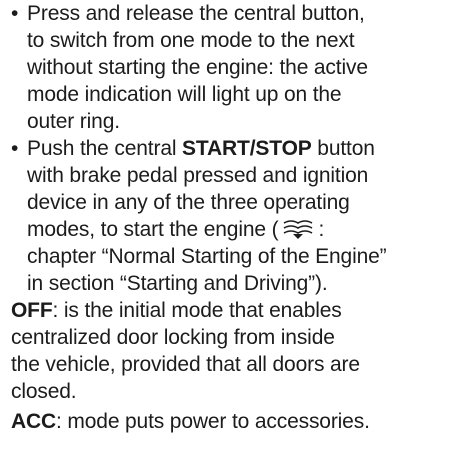  I want to click on acc-line1: ACC: mode puts power to accessories., so click(190, 421).